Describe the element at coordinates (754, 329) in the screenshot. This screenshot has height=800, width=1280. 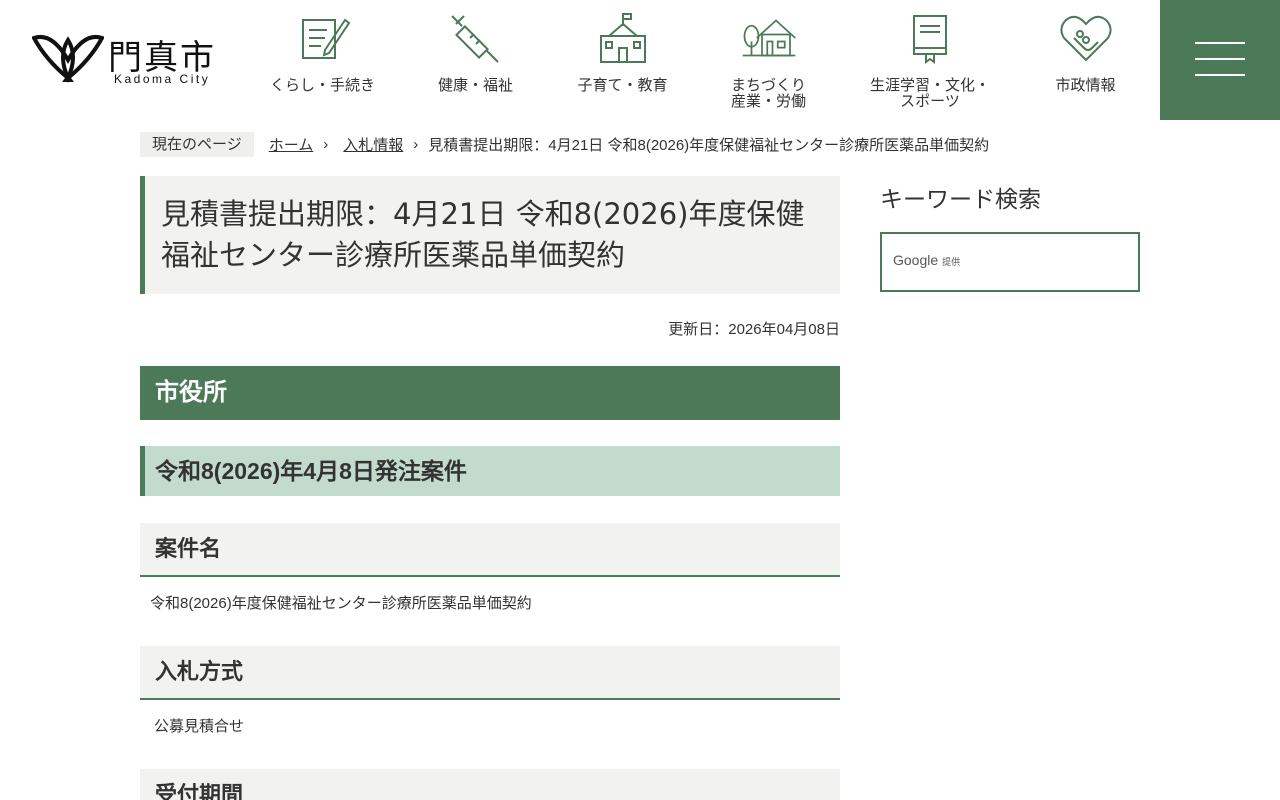
I see `updated-date: 更新日：2026年04月08日` at that location.